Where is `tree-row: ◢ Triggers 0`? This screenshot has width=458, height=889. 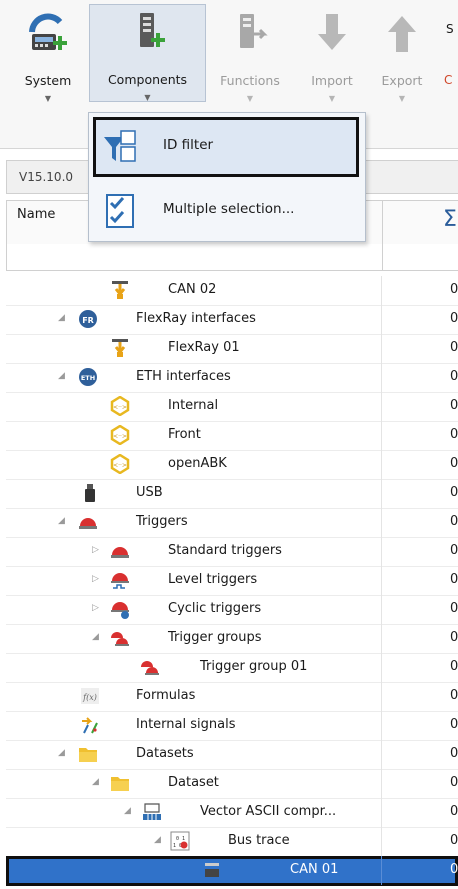
tree-row: ◢ Triggers 0 is located at coordinates (232, 523).